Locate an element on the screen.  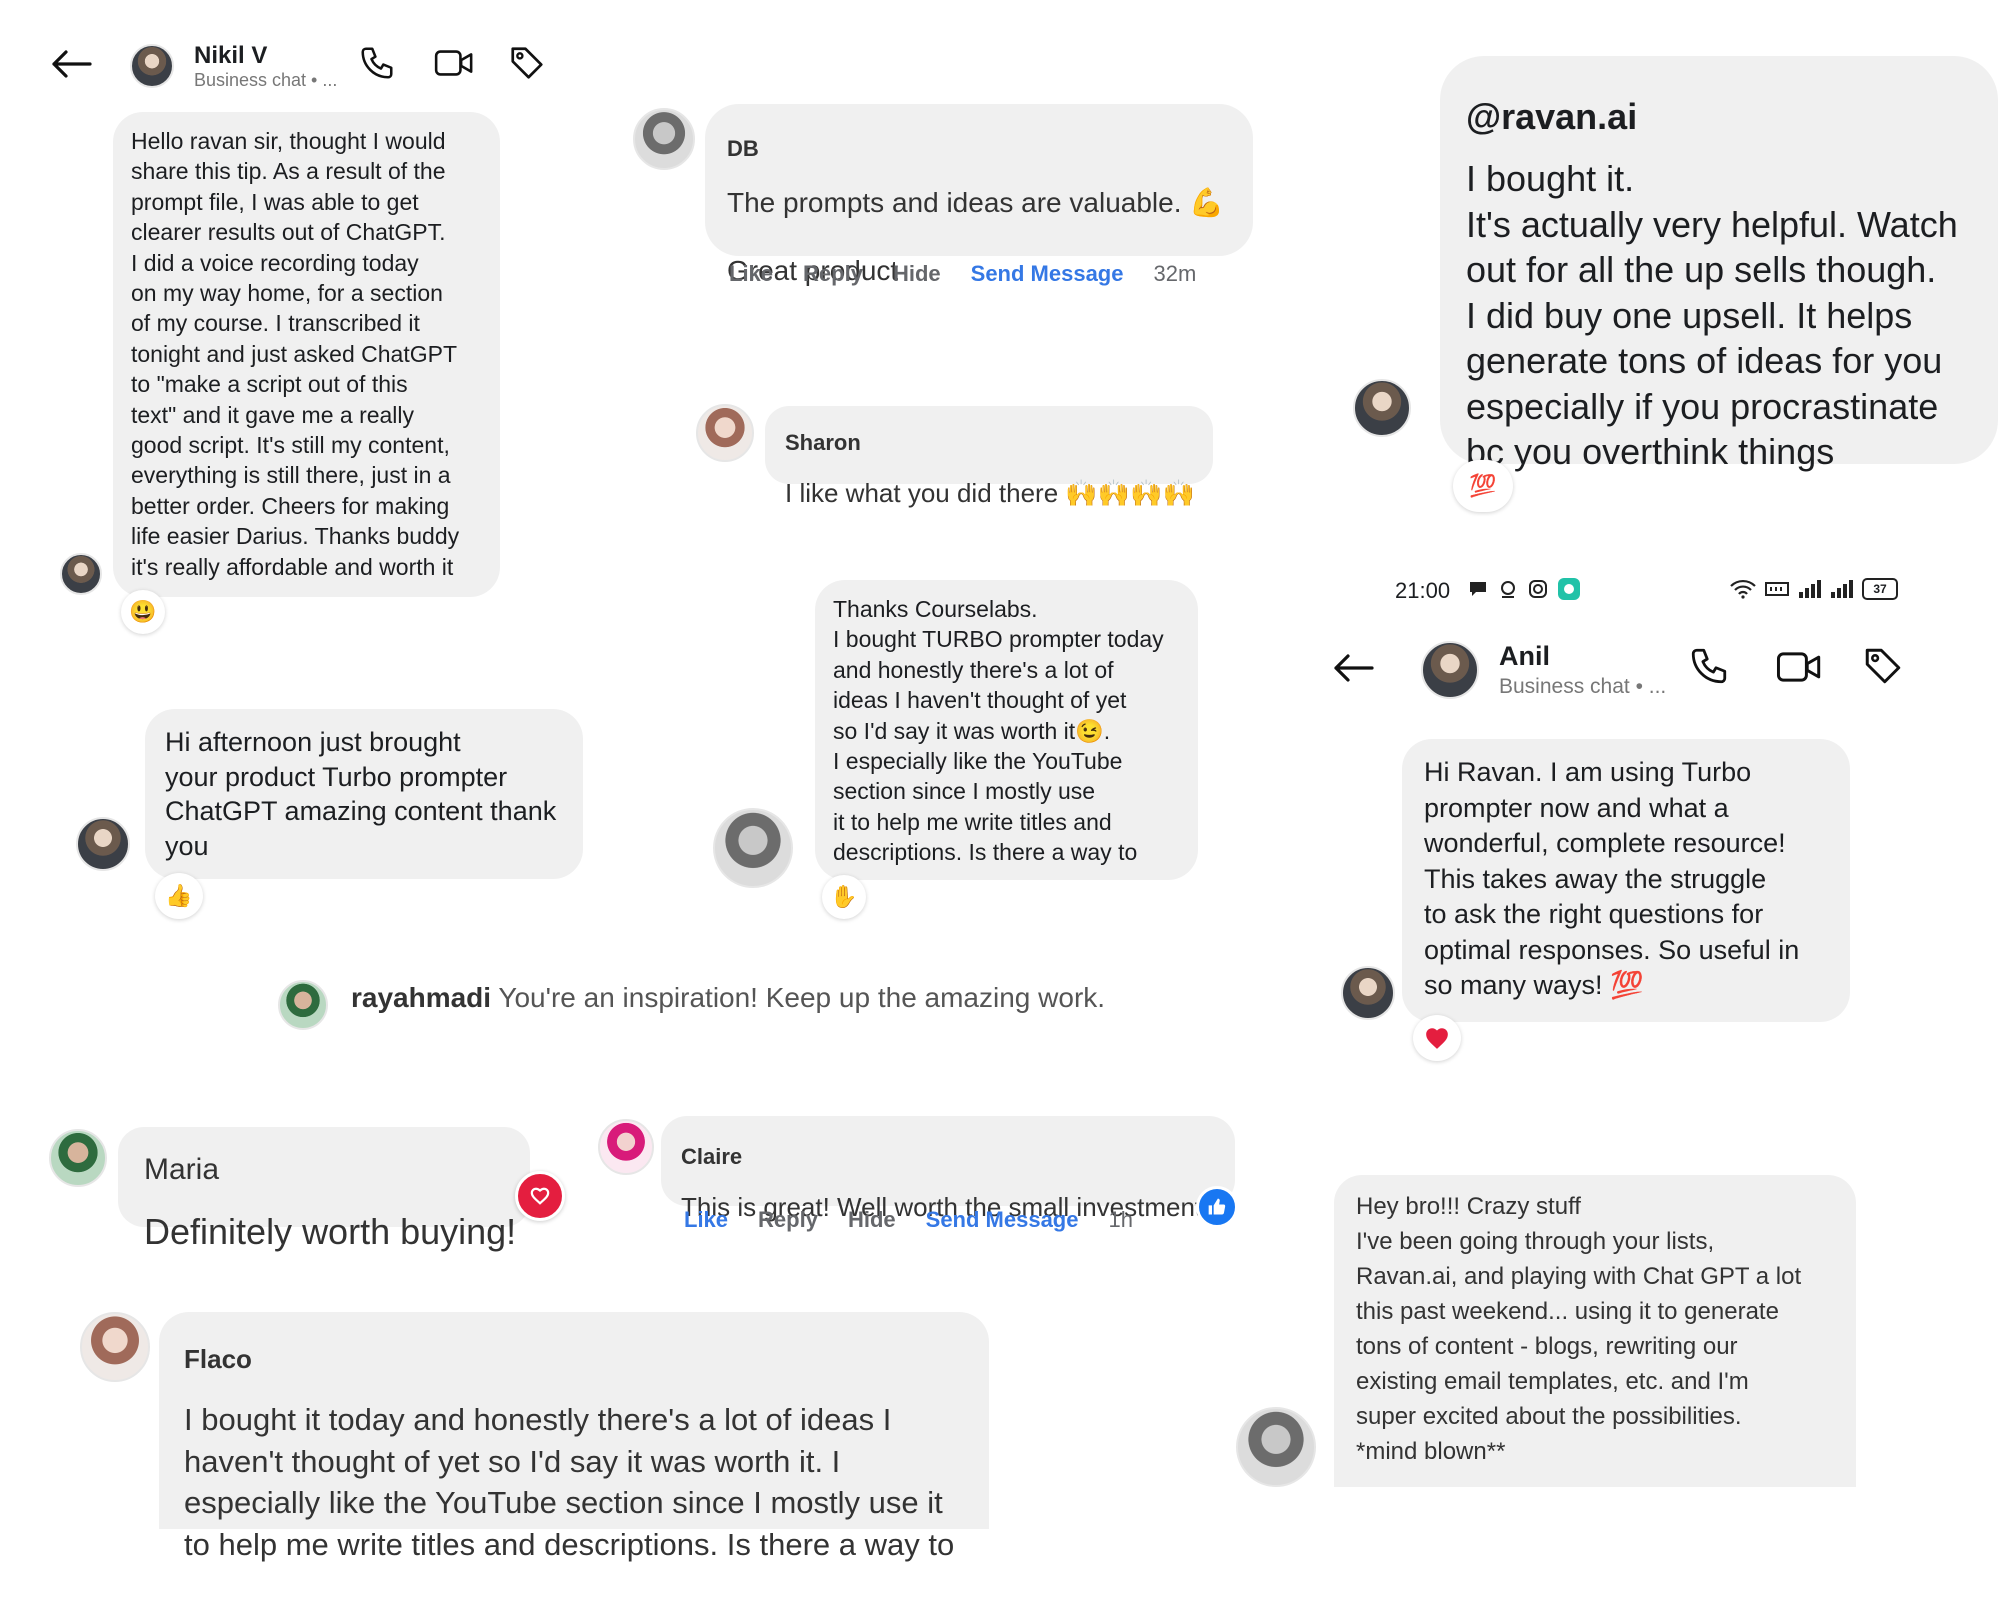
db-avatar is located at coordinates (664, 139).